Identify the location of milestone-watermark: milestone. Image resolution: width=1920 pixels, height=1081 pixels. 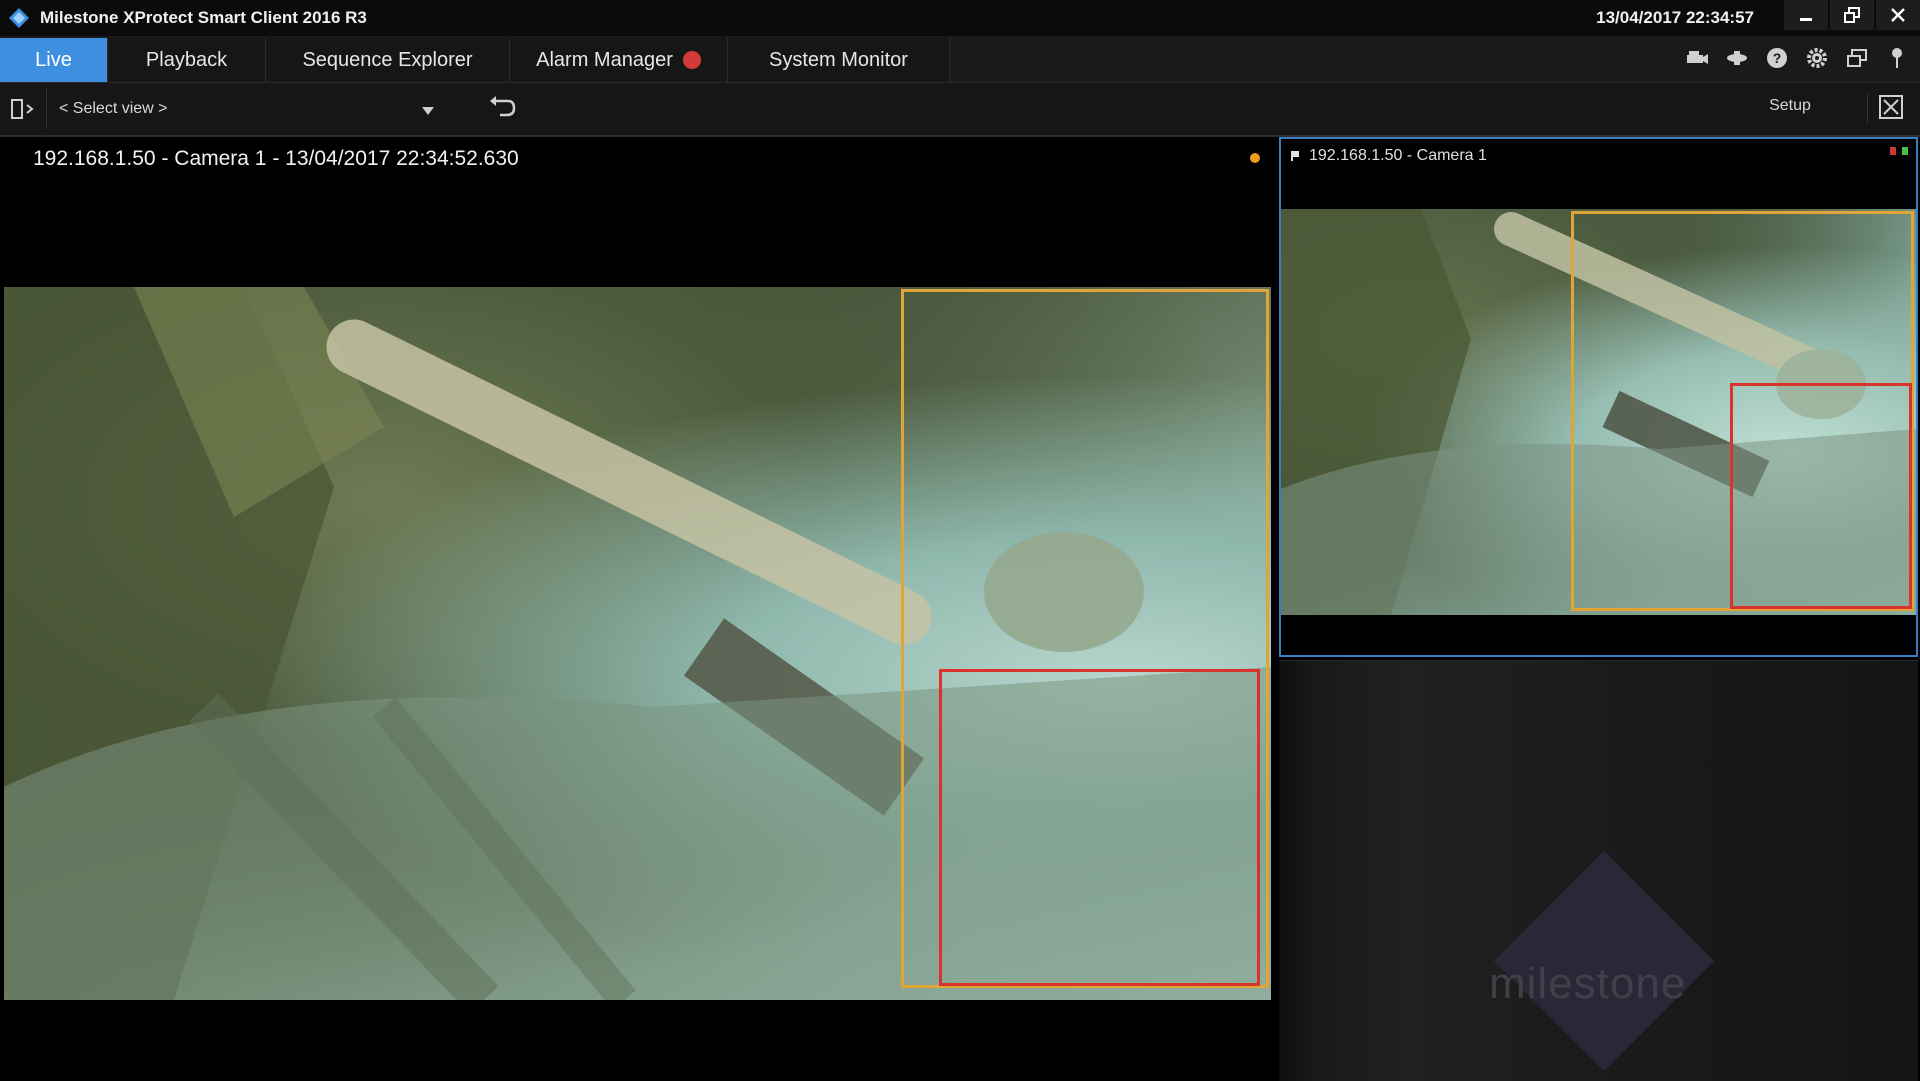
(1588, 983).